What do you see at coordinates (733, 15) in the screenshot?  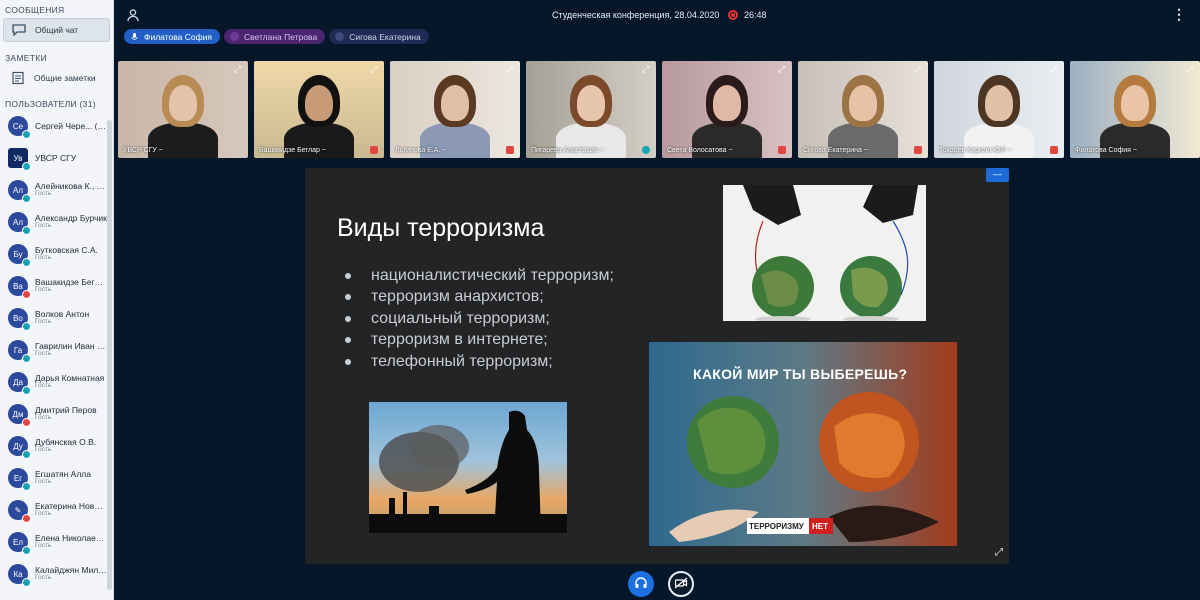 I see `recording-icon` at bounding box center [733, 15].